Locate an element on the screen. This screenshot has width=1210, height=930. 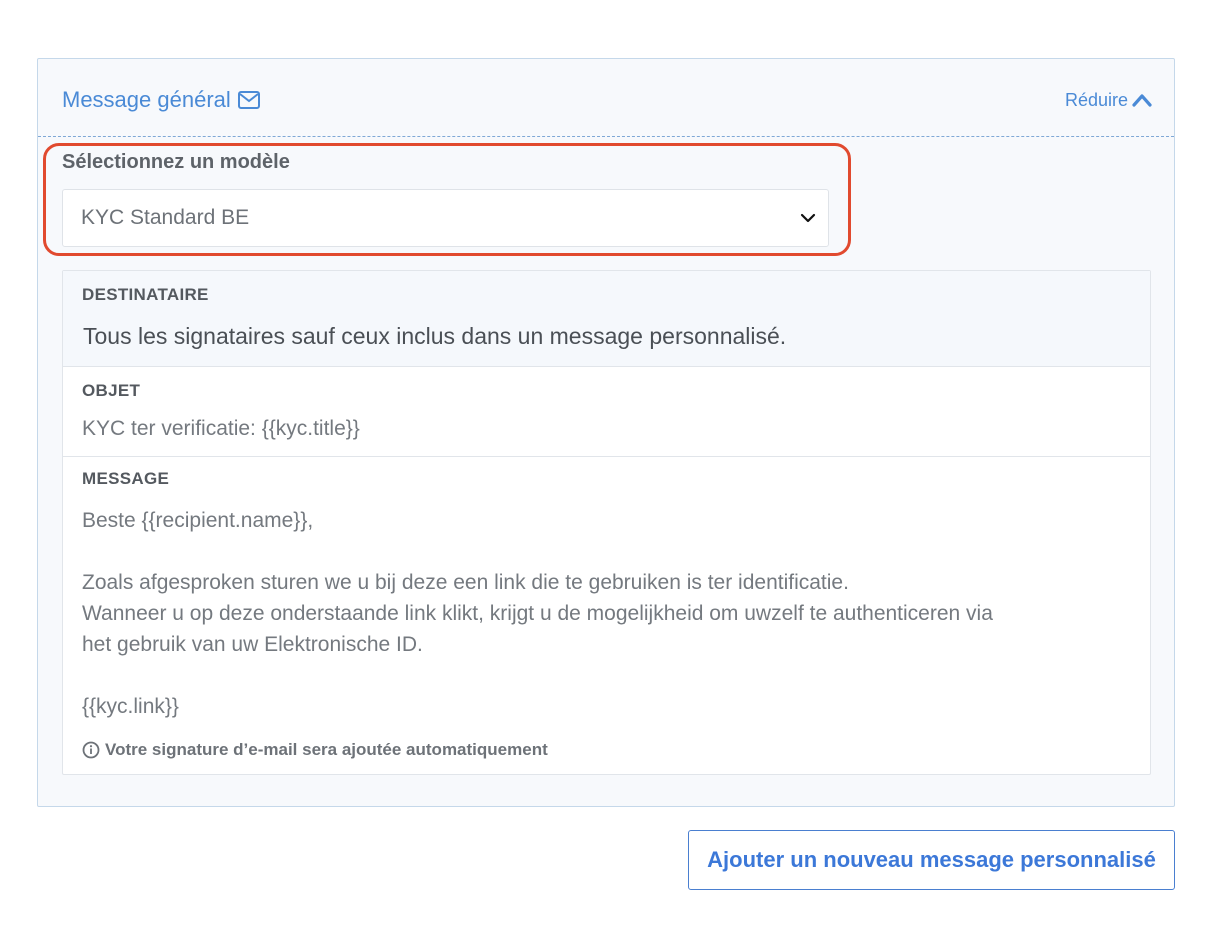
card-title: Message général is located at coordinates (161, 100).